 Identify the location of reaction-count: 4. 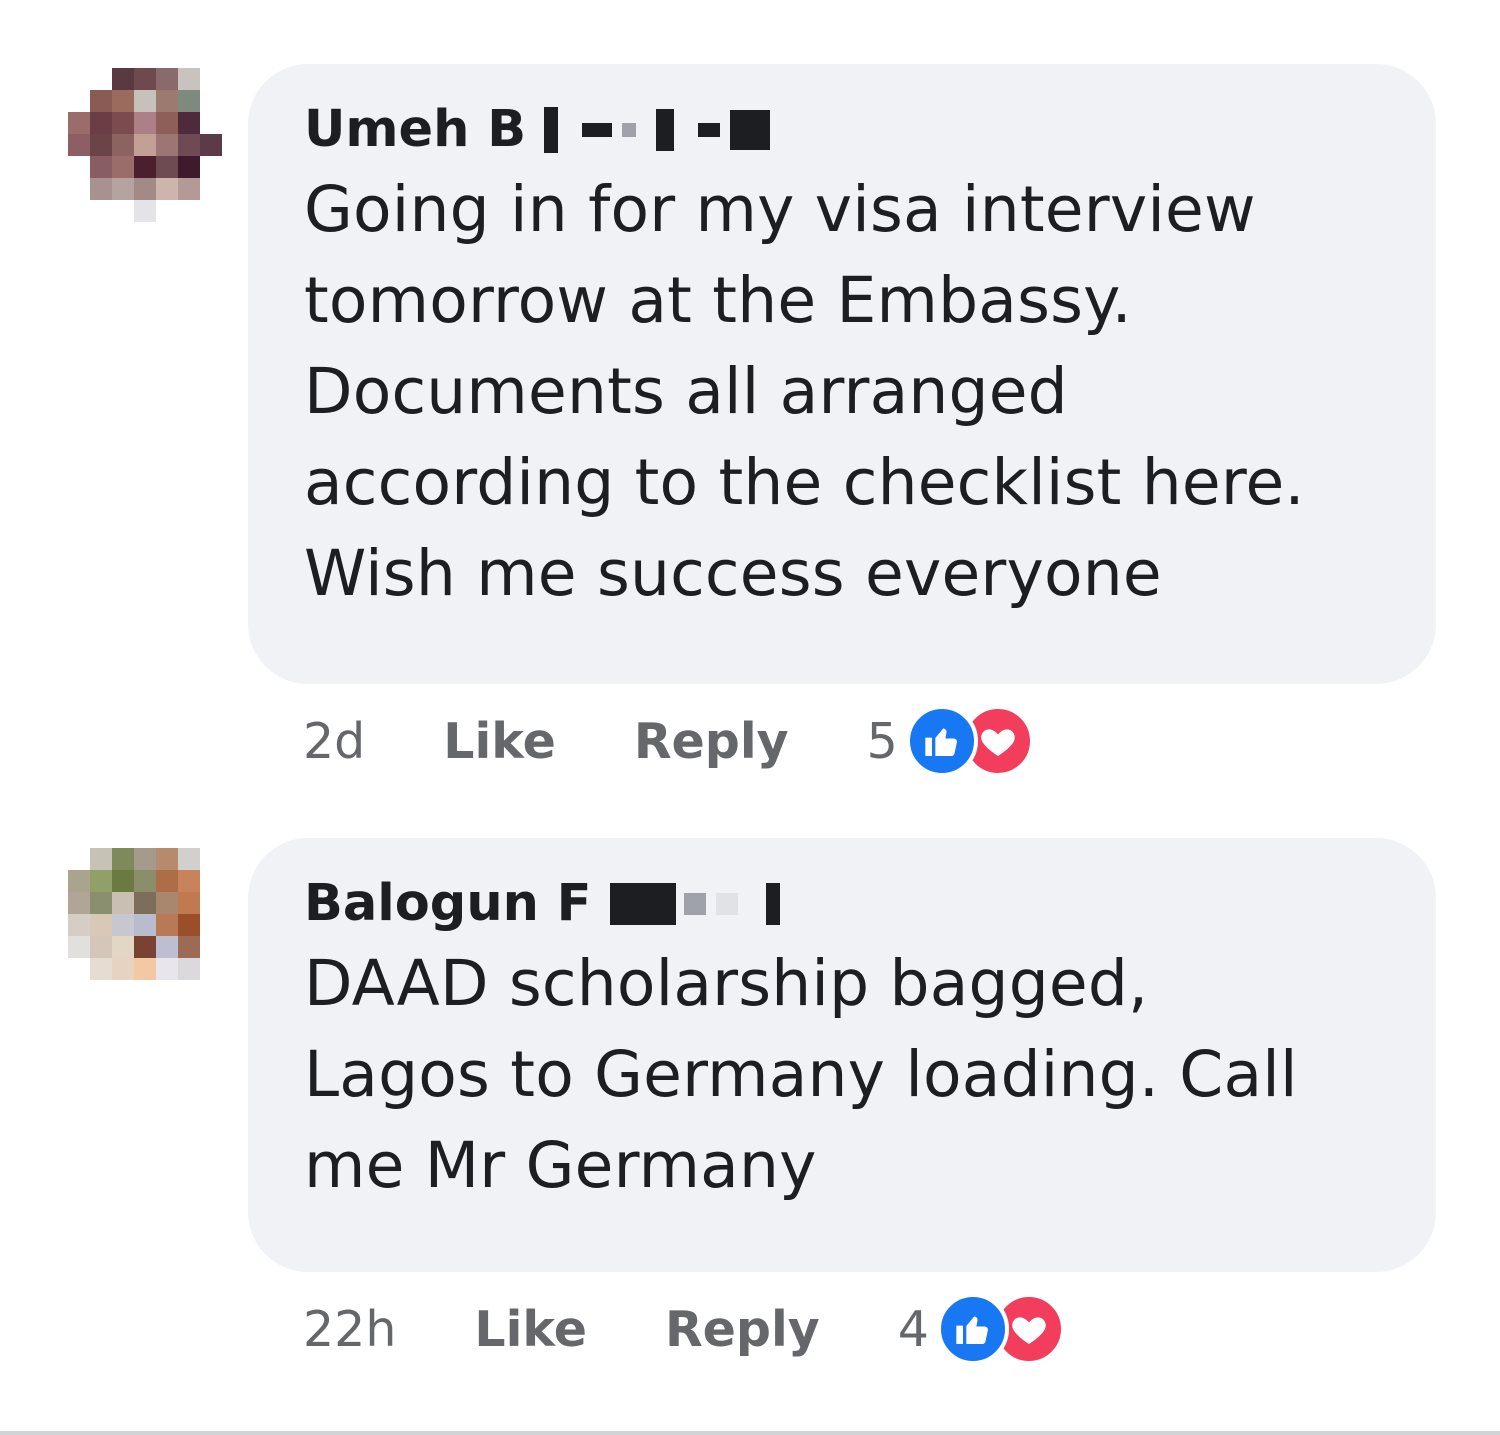
(913, 1329).